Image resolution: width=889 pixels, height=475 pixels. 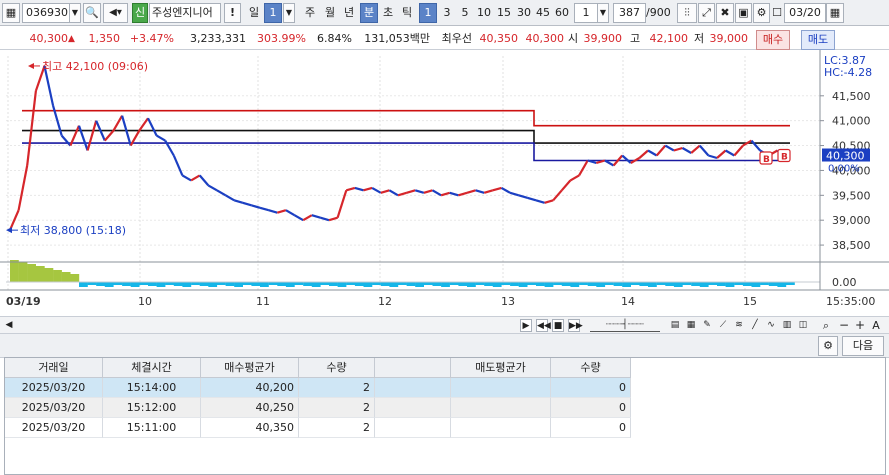 I want to click on panel-toolbar: ⚙ 다음, so click(x=444, y=346).